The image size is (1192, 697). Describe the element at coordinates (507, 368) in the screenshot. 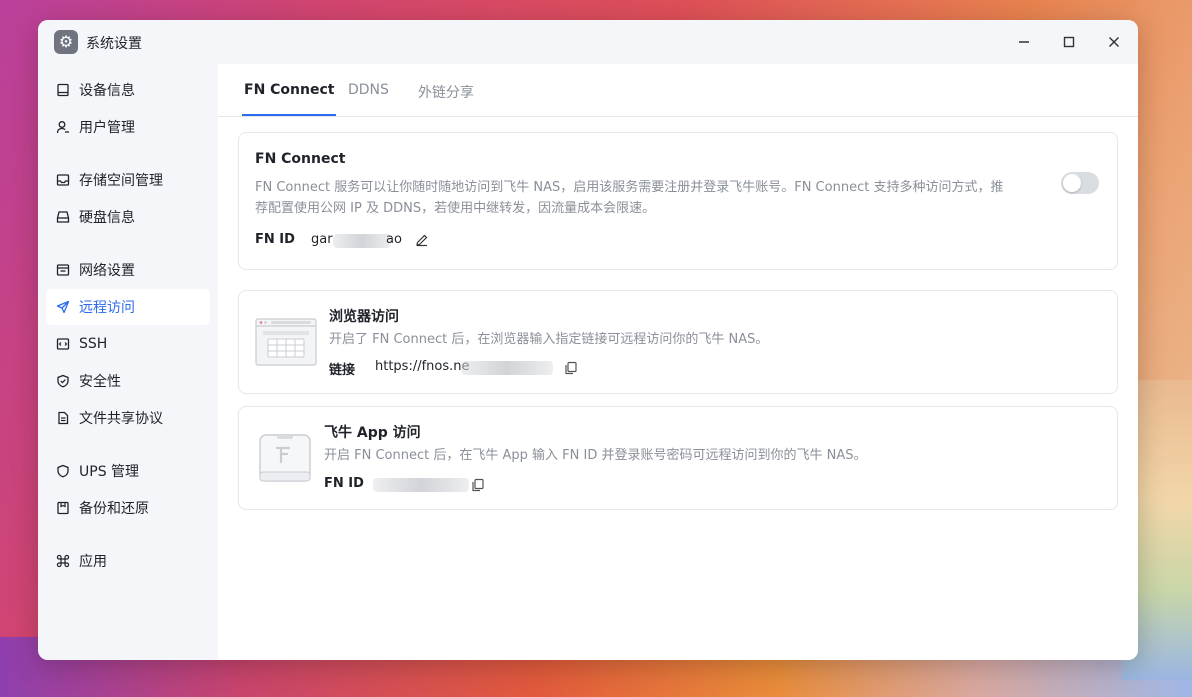

I see `link-redacted` at that location.